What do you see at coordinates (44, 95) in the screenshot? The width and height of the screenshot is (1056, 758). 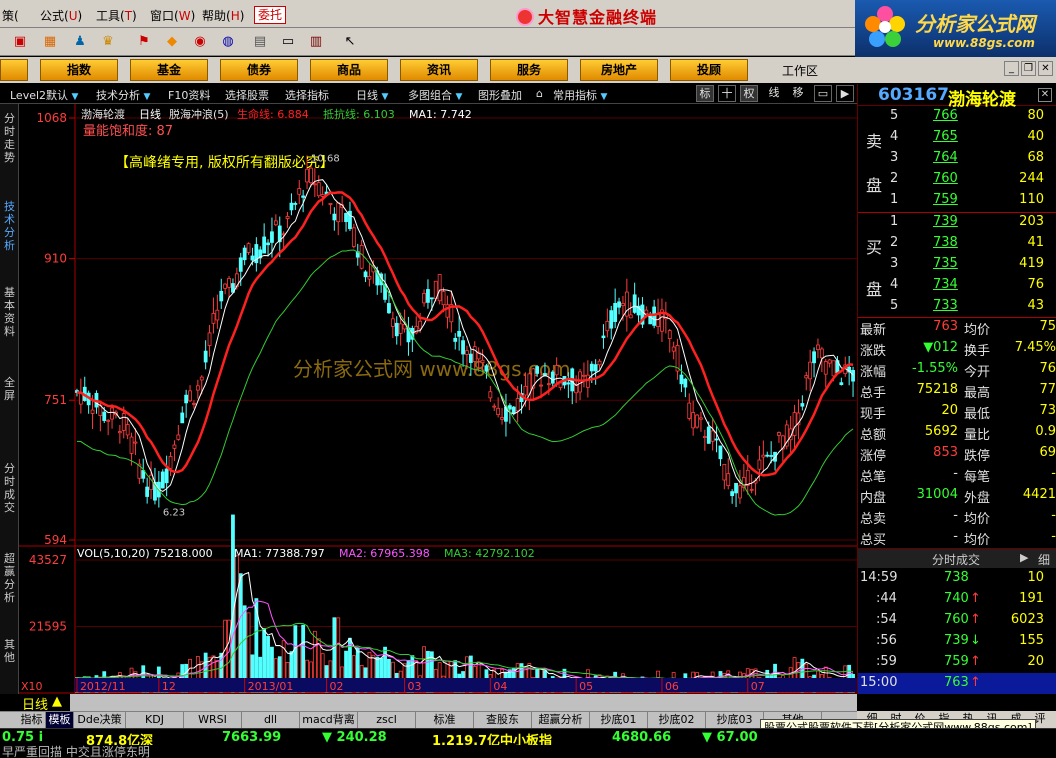 I see `level2-default: Level2默认 ▼` at bounding box center [44, 95].